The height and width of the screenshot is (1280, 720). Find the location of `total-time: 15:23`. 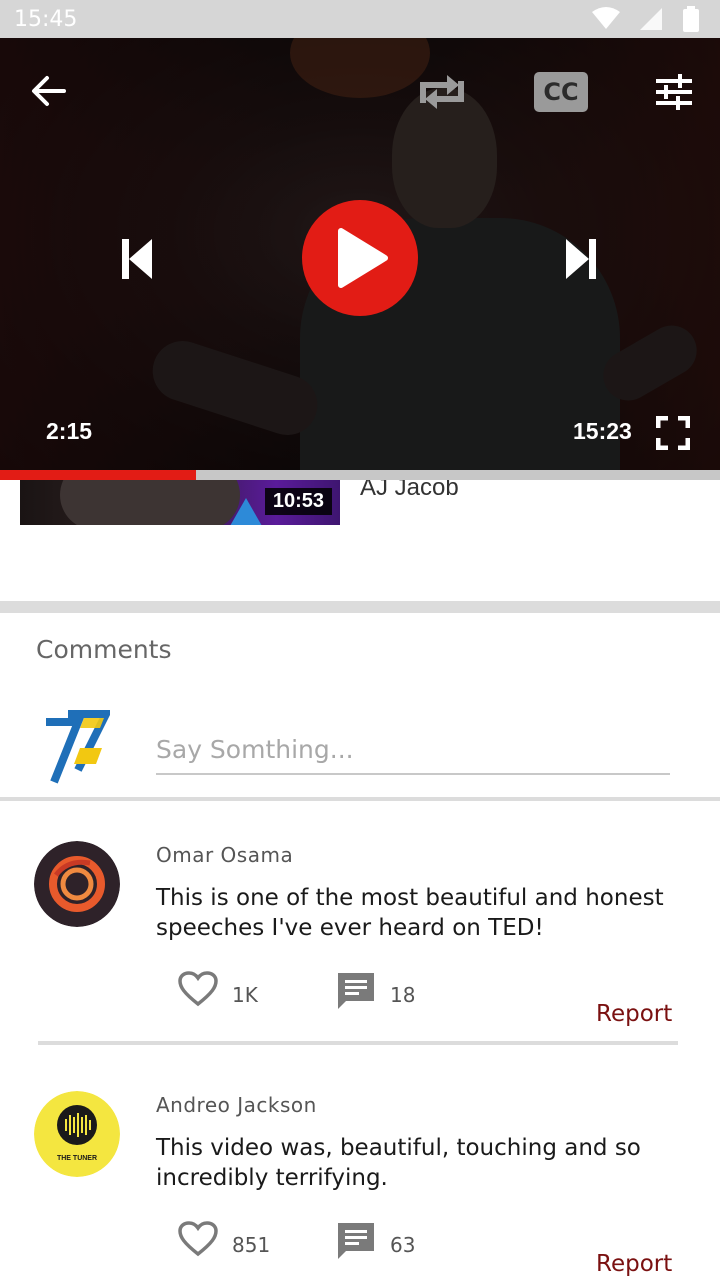

total-time: 15:23 is located at coordinates (602, 431).